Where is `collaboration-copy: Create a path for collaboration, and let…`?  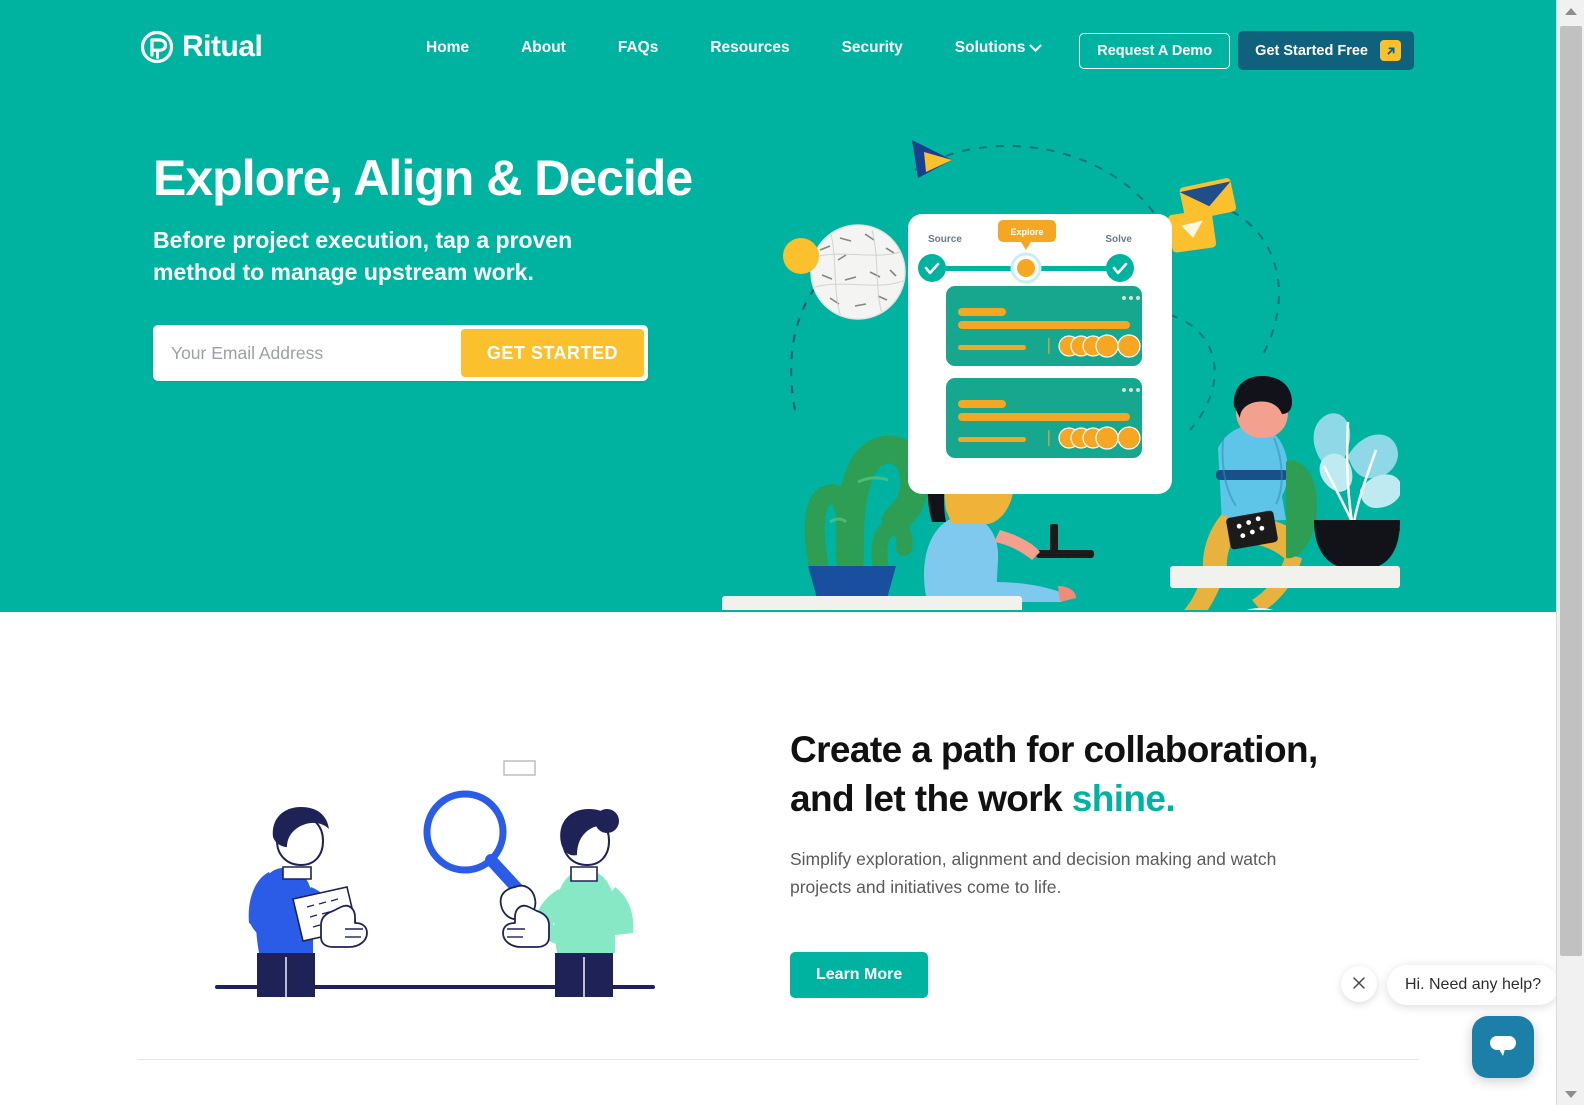 collaboration-copy: Create a path for collaboration, and let… is located at coordinates (1070, 861).